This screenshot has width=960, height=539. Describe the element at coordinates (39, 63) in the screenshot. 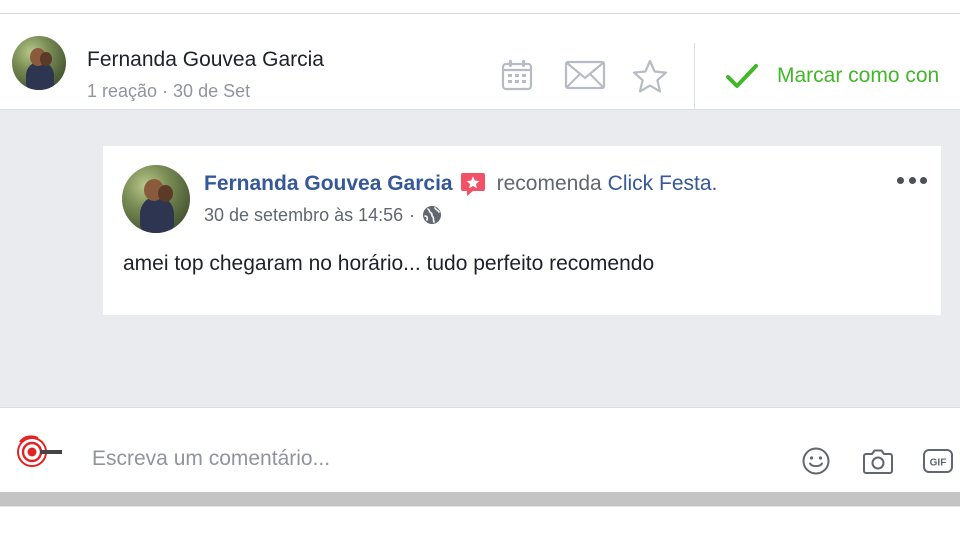

I see `avatar` at that location.